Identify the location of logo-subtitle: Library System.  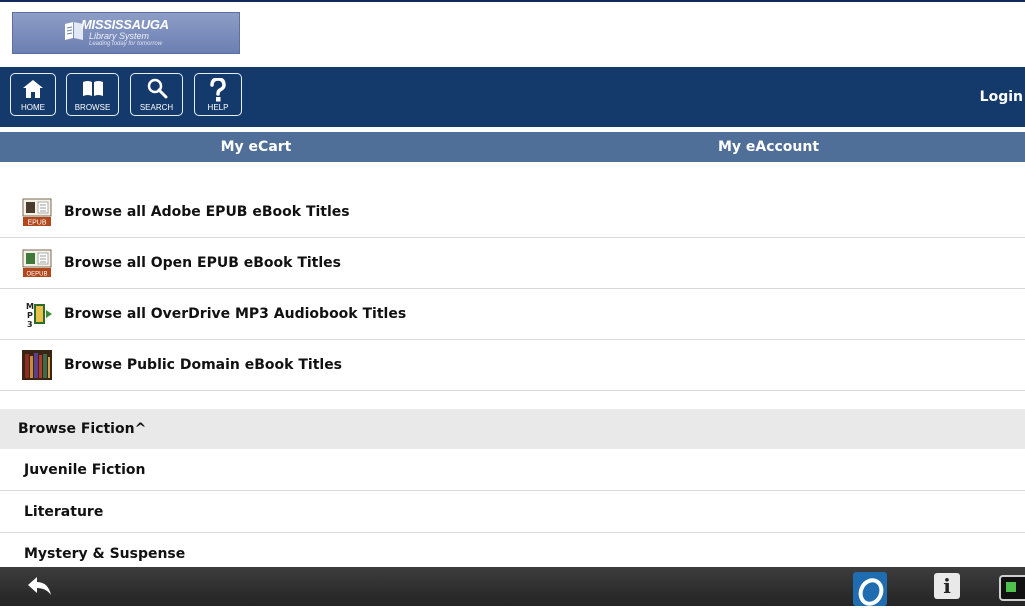
(119, 36).